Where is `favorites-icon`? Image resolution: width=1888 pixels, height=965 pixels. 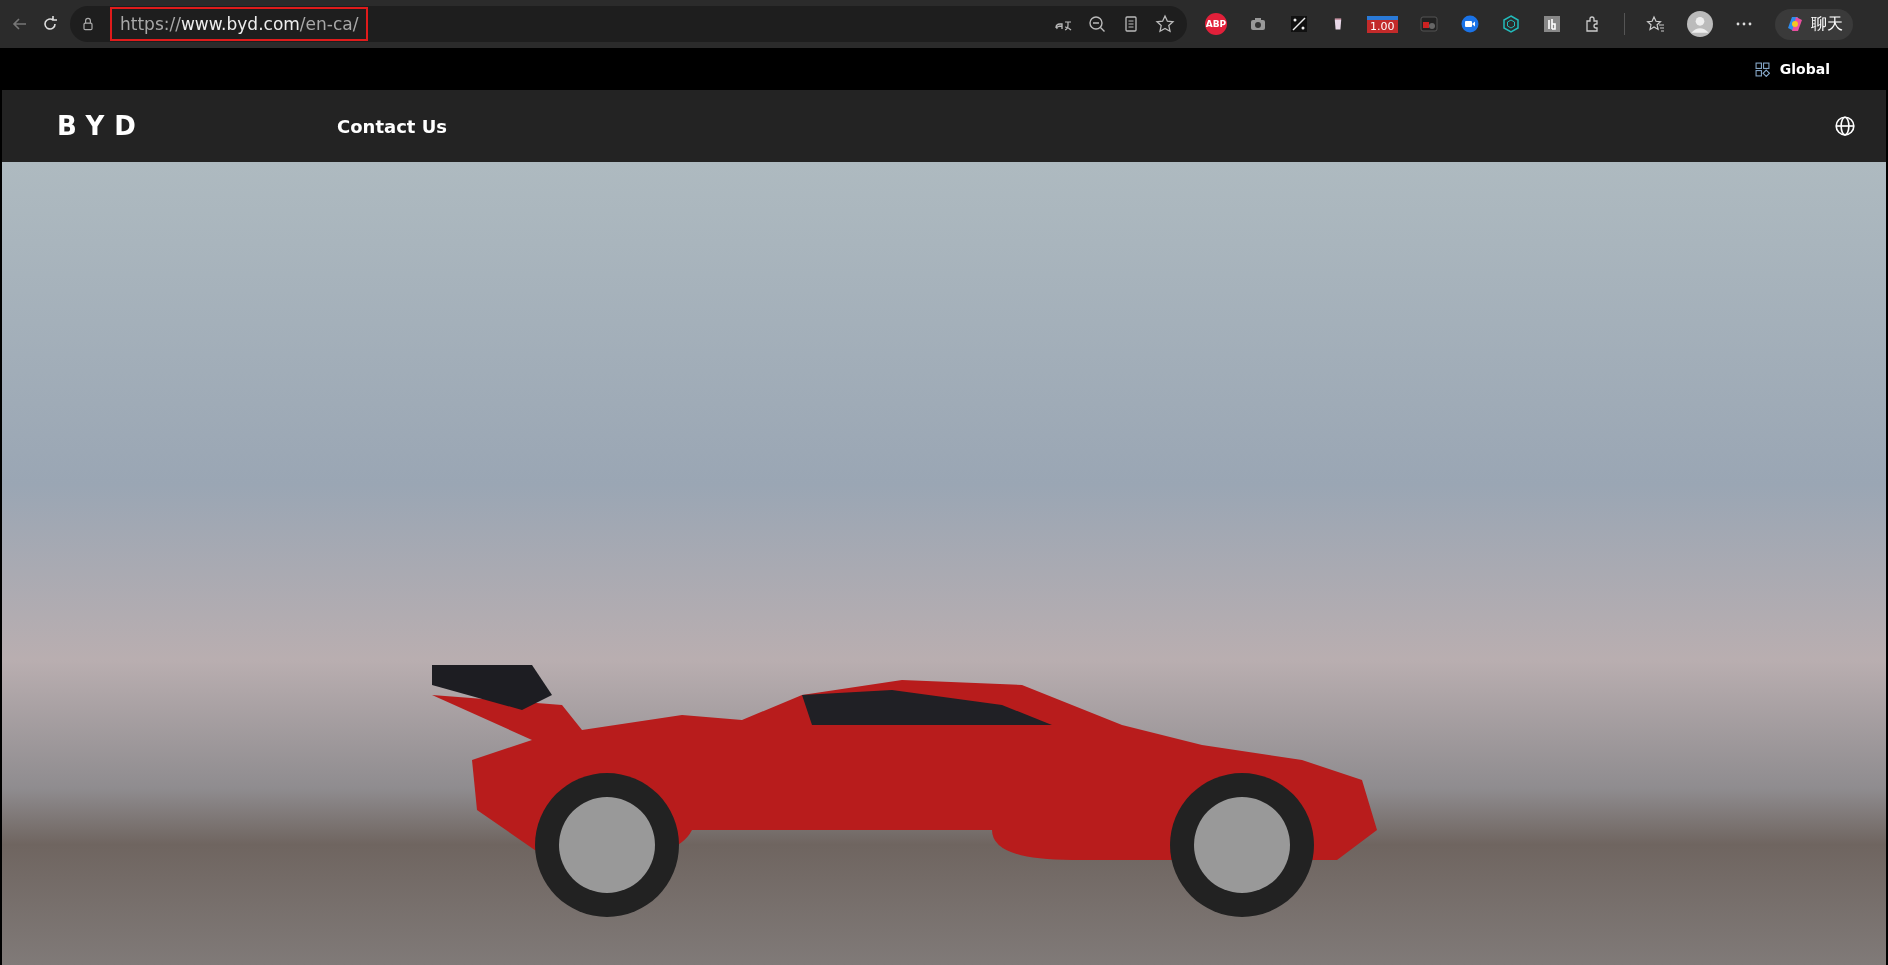
favorites-icon is located at coordinates (1655, 24).